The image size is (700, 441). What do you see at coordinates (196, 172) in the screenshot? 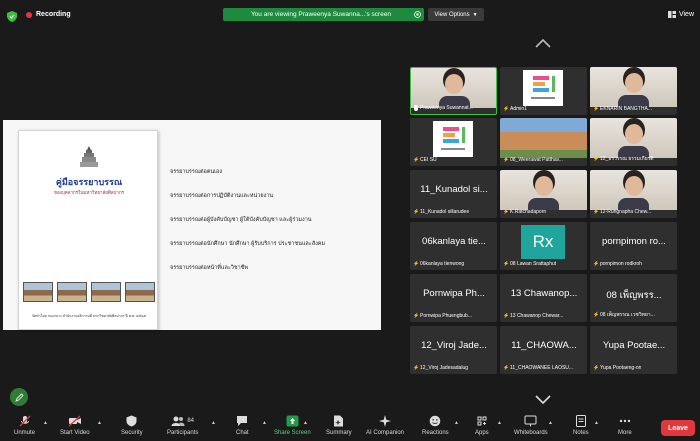
I see `list-item: จรรยาบรรณต่อตนเอง` at bounding box center [196, 172].